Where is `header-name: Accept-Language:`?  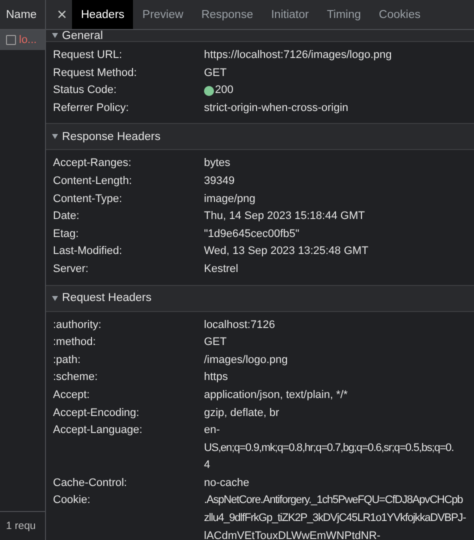
header-name: Accept-Language: is located at coordinates (98, 430).